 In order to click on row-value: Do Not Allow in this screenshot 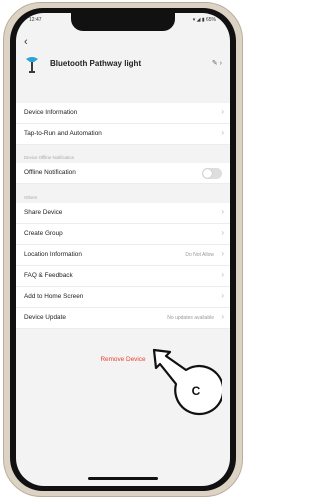, I will do `click(199, 255)`.